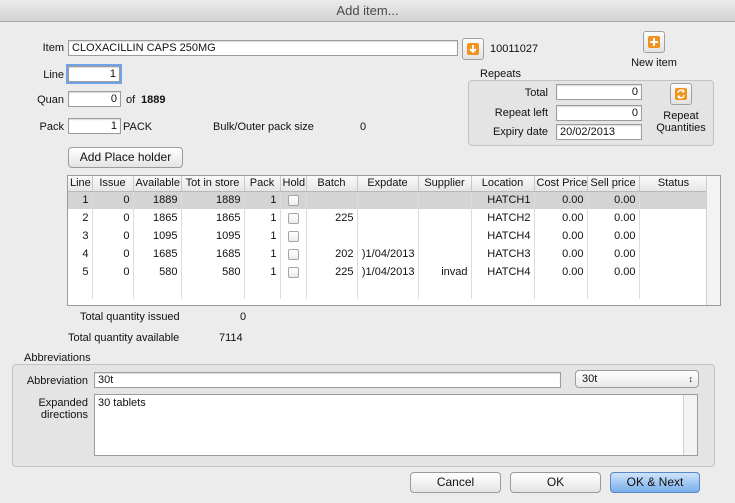  Describe the element at coordinates (213, 184) in the screenshot. I see `col-header-tot-in-store: Tot in store` at that location.